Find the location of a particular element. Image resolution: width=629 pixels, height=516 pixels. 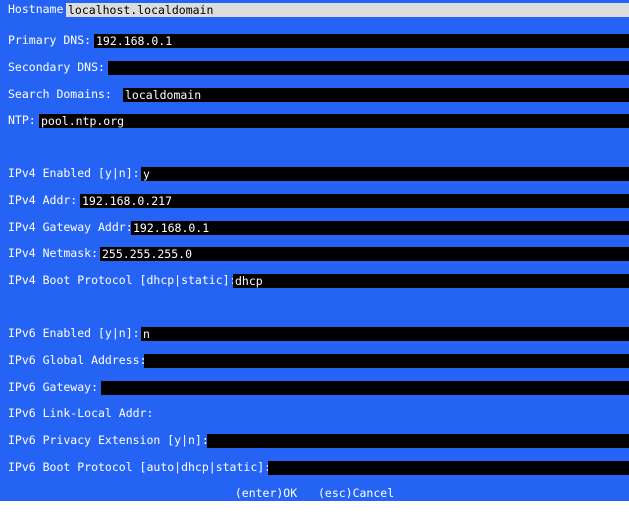

search-domains-row: Search Domains: localdomain is located at coordinates (314, 94).